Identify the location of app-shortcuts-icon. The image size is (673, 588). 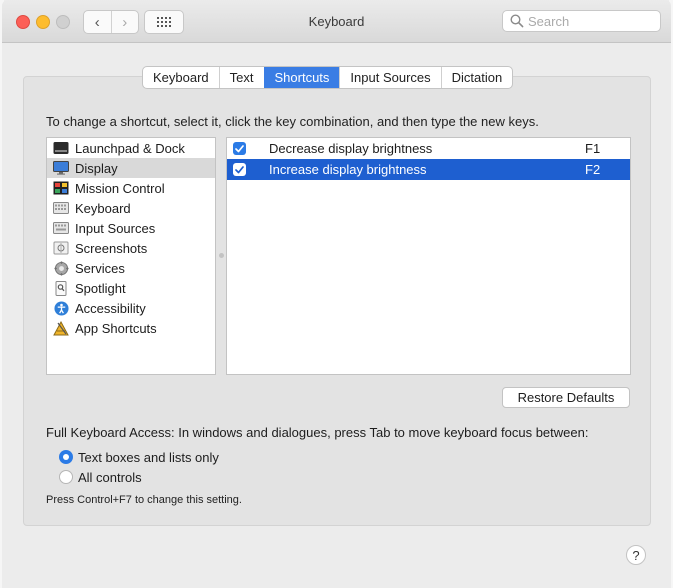
(61, 328).